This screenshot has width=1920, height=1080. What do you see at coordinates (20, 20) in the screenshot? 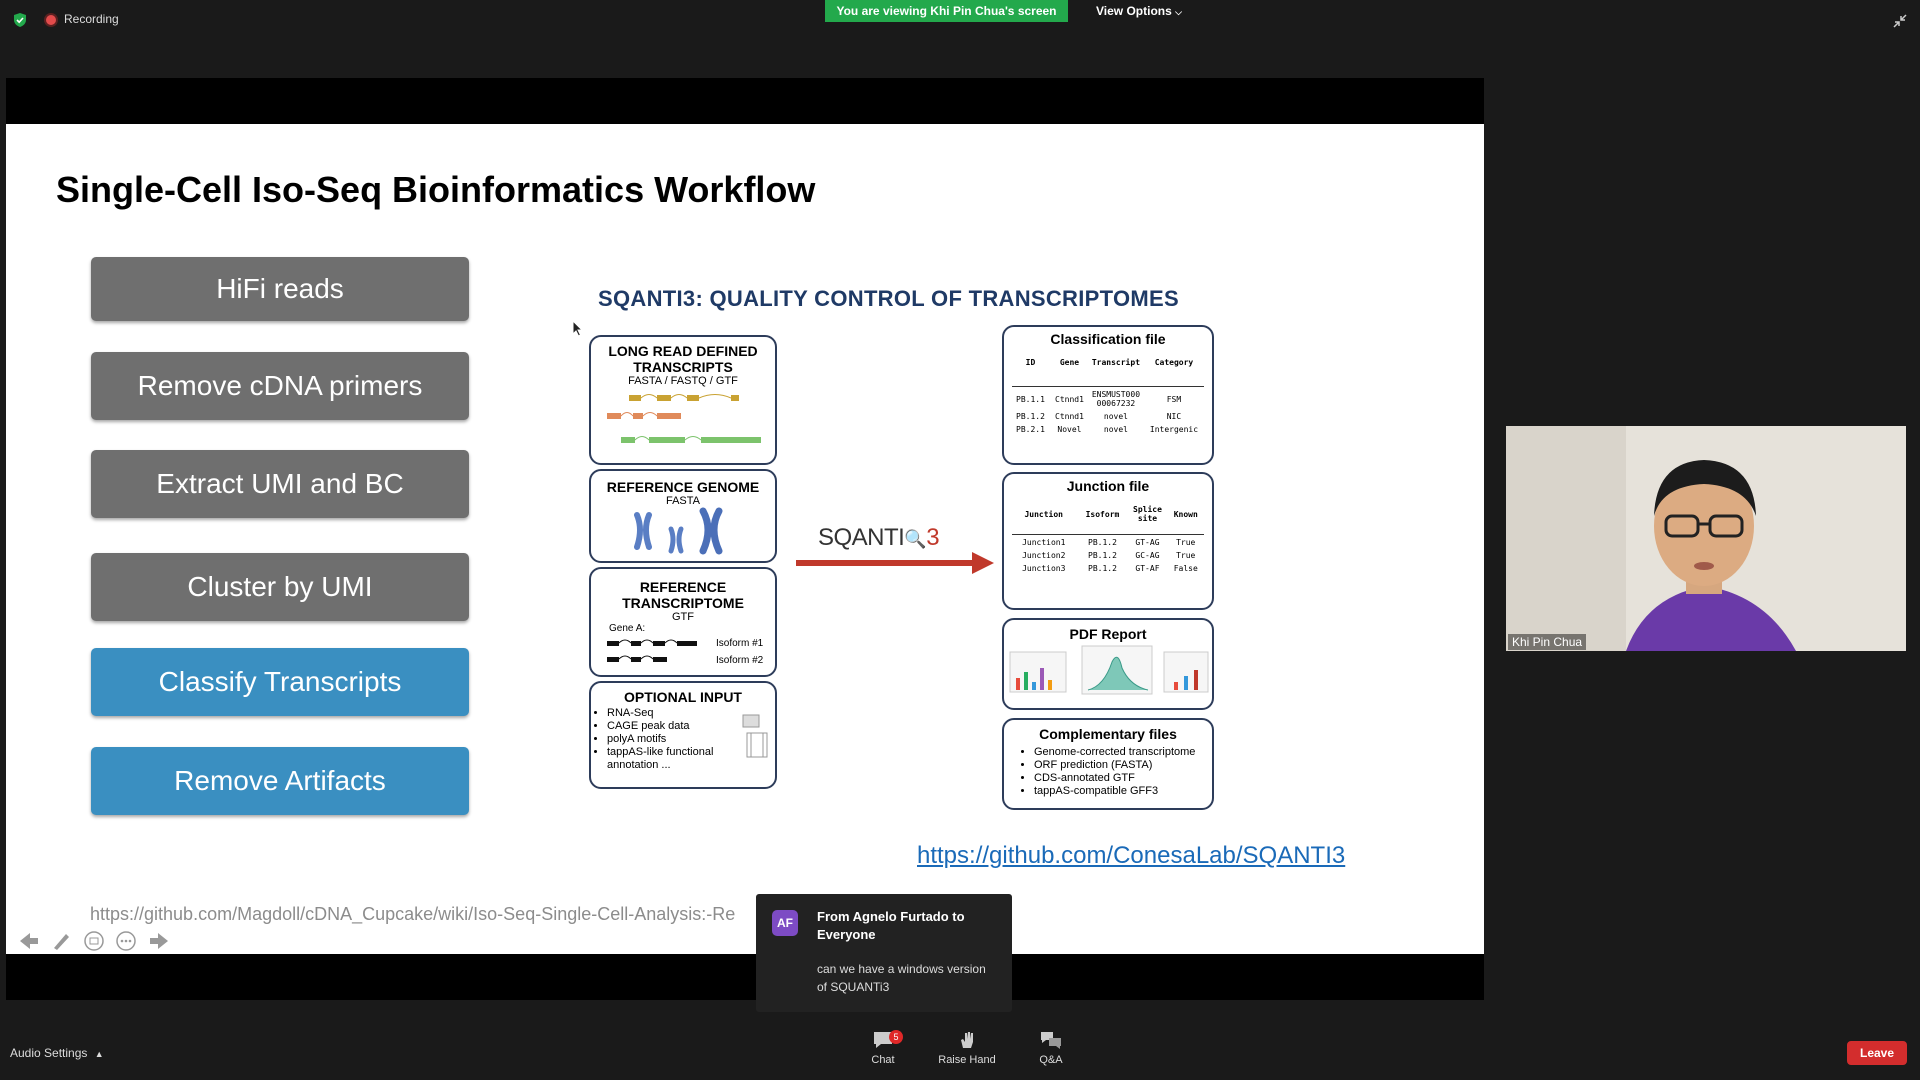
I see `security-shield-icon` at bounding box center [20, 20].